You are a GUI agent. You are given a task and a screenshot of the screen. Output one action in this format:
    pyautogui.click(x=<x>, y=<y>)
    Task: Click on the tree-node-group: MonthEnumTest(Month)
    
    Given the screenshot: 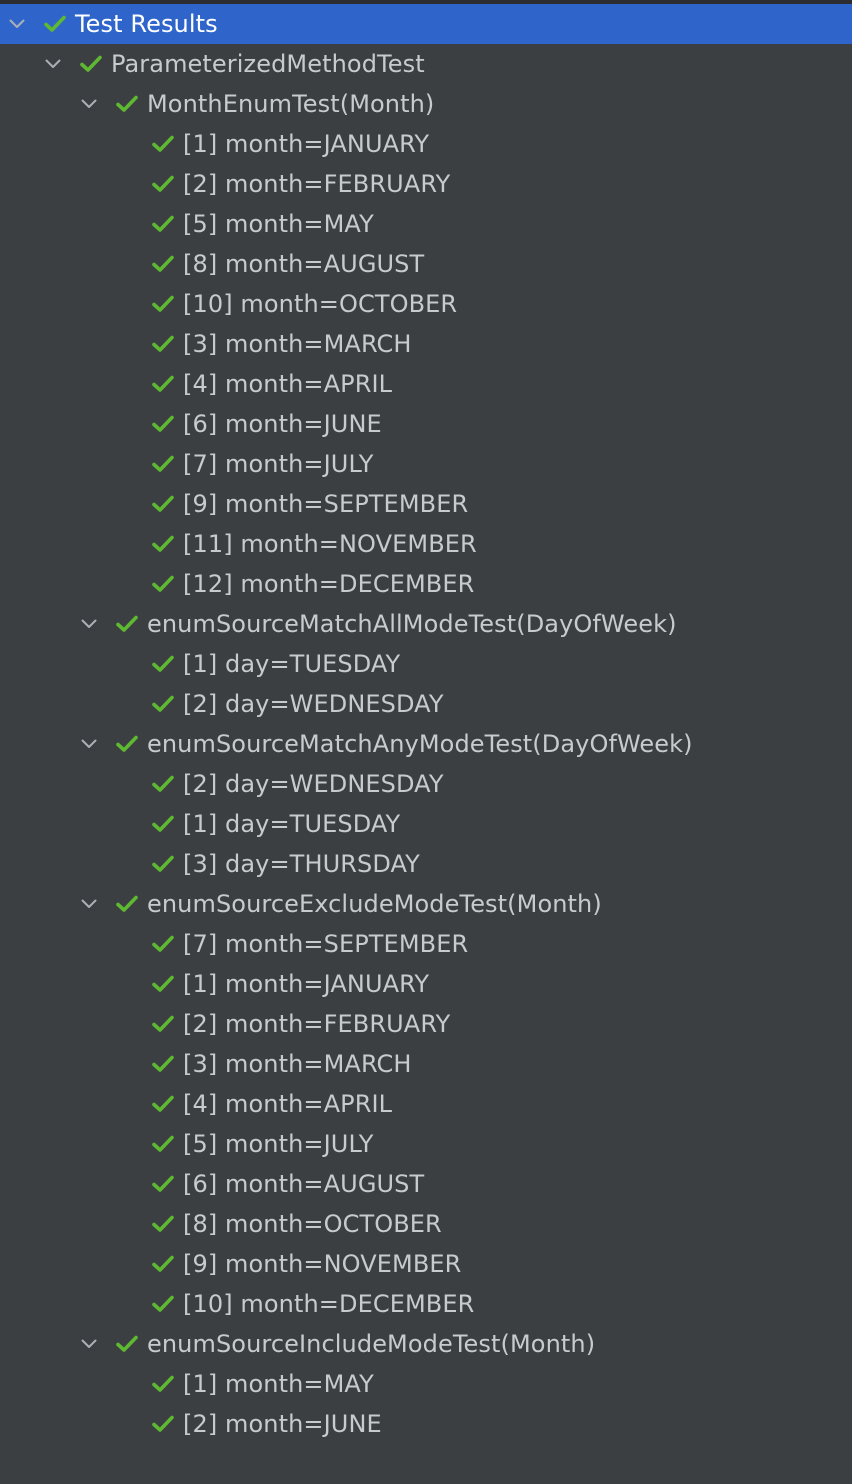 What is the action you would take?
    pyautogui.click(x=426, y=104)
    